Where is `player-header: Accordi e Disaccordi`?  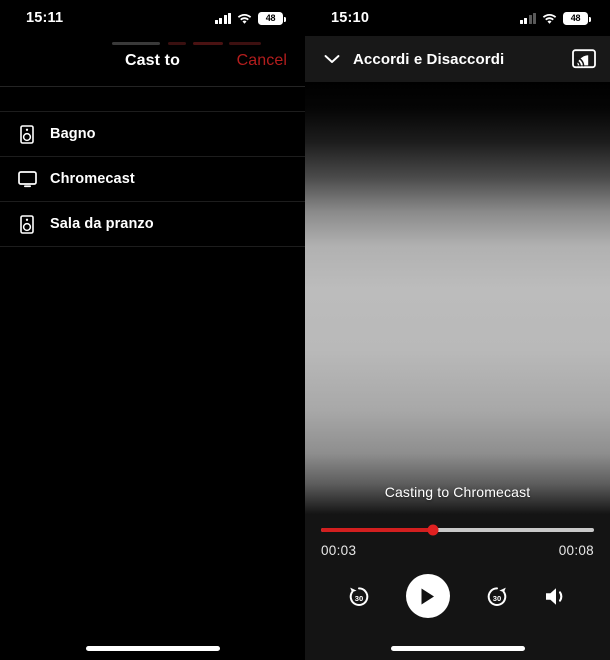 player-header: Accordi e Disaccordi is located at coordinates (457, 59).